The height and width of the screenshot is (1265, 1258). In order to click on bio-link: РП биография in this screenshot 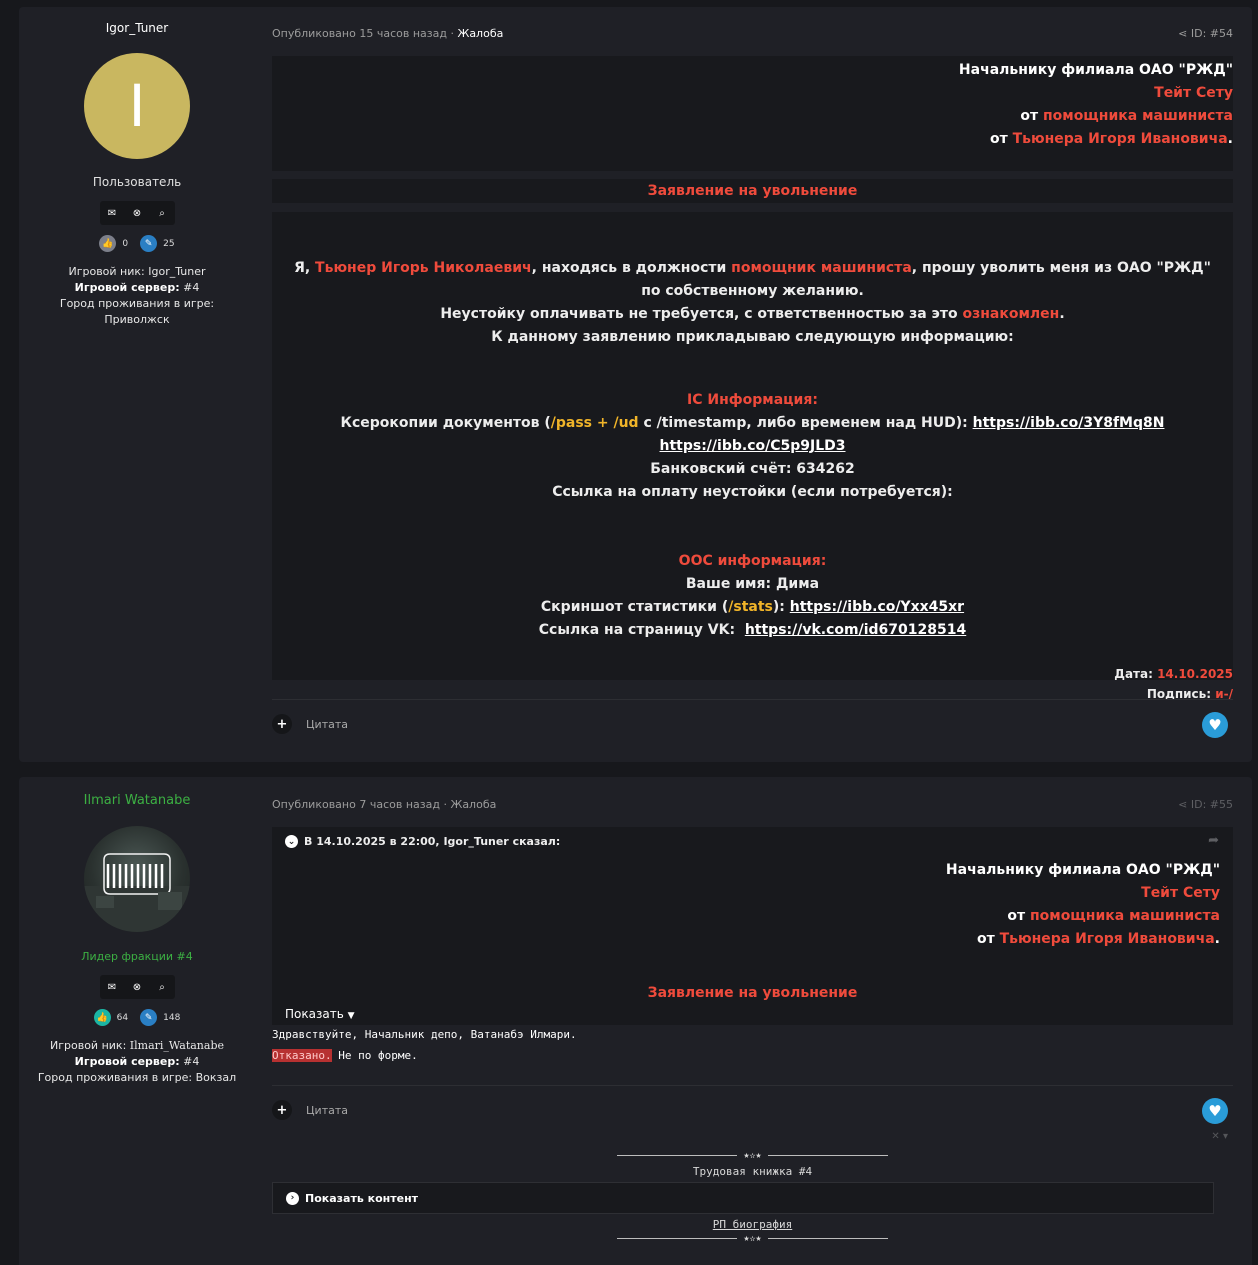, I will do `click(752, 1224)`.